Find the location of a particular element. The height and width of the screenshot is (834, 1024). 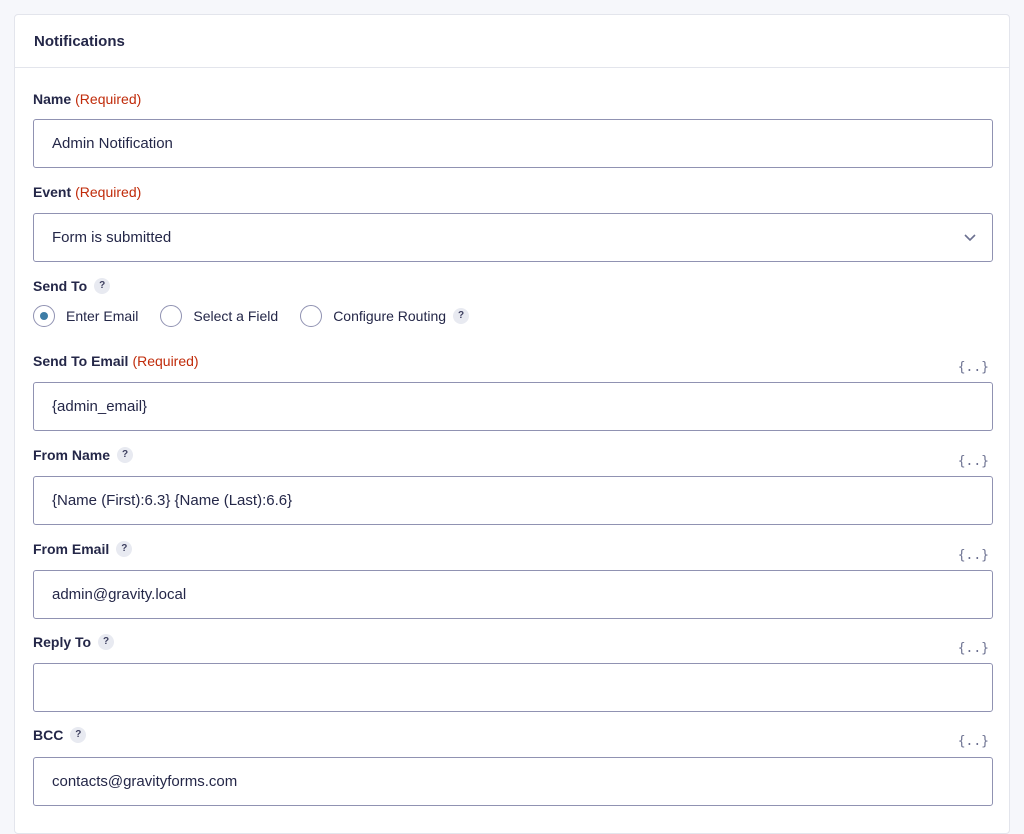

bcc-label: BCC ? is located at coordinates (60, 735).